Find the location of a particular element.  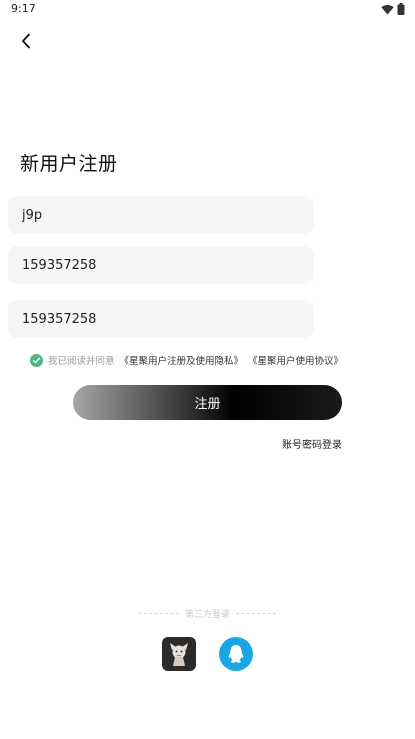

checkmark-icon is located at coordinates (36, 360).